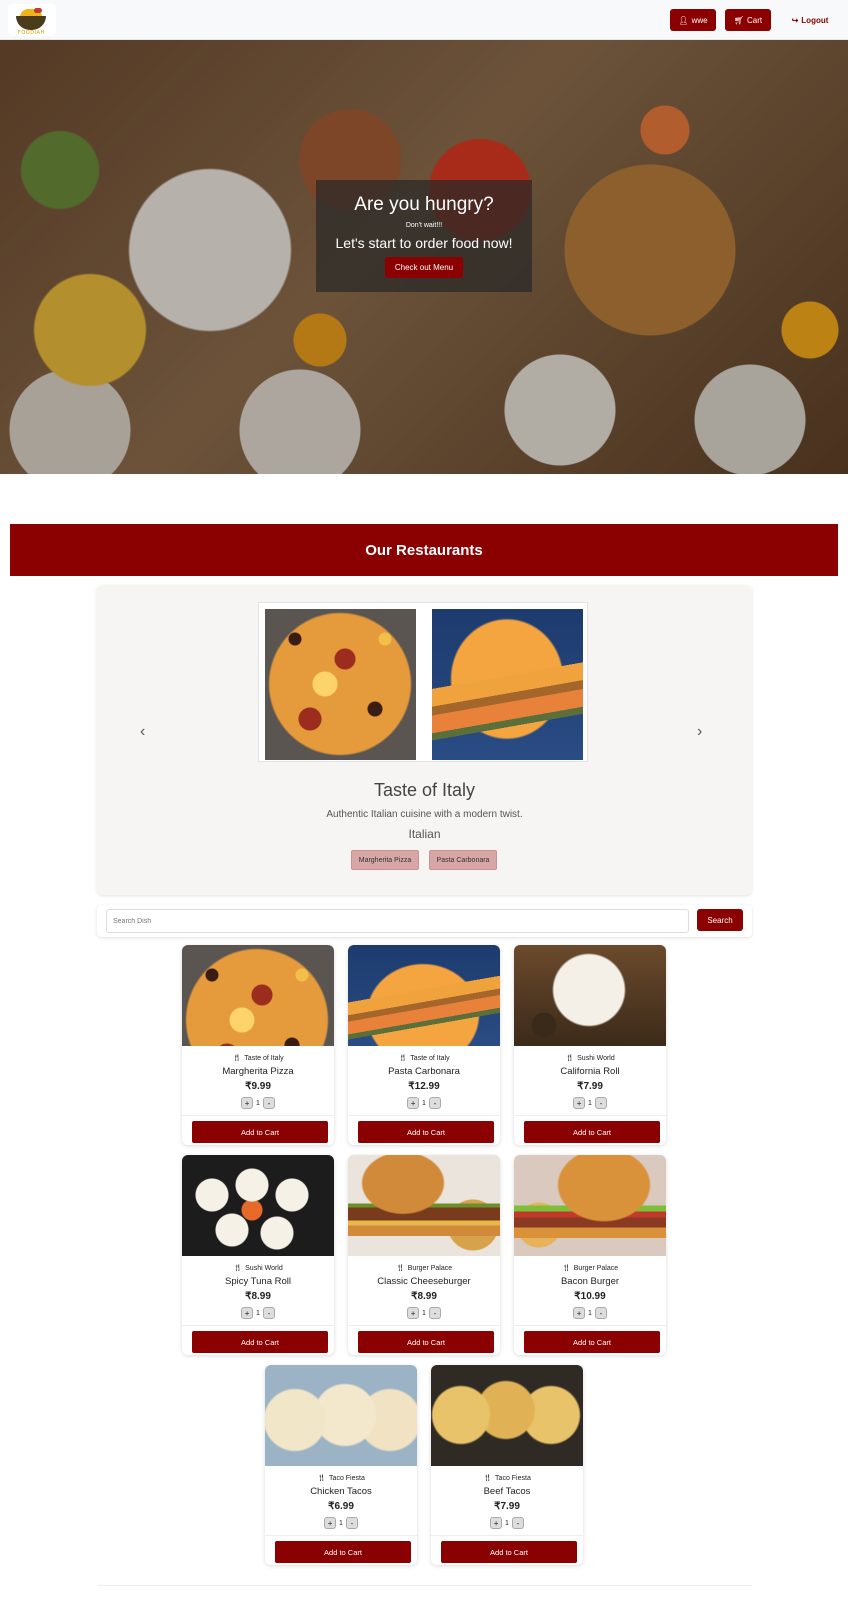  I want to click on logout-link: ↪ Logout, so click(810, 20).